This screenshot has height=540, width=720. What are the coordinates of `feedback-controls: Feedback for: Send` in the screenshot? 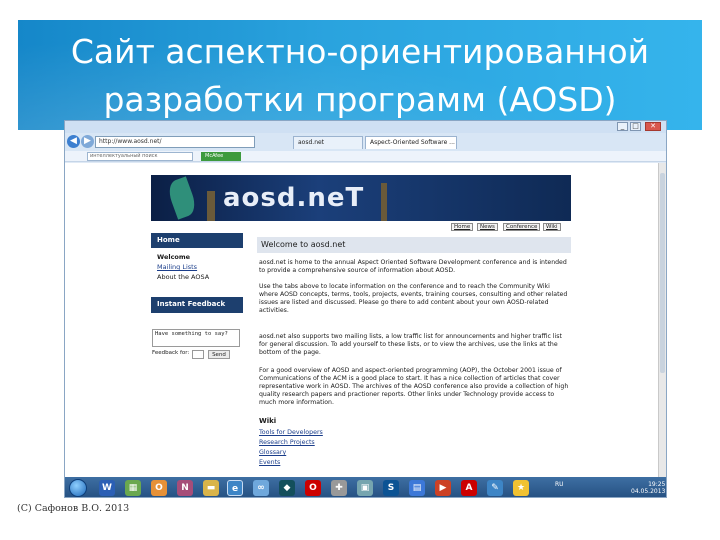 It's located at (191, 355).